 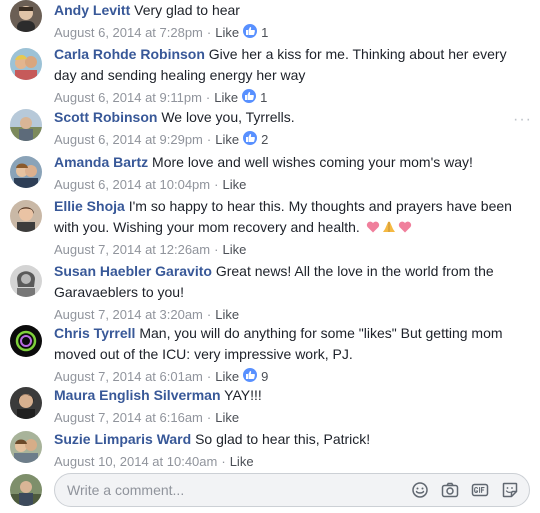 I want to click on comment-text: Very glad to hear, so click(x=187, y=10).